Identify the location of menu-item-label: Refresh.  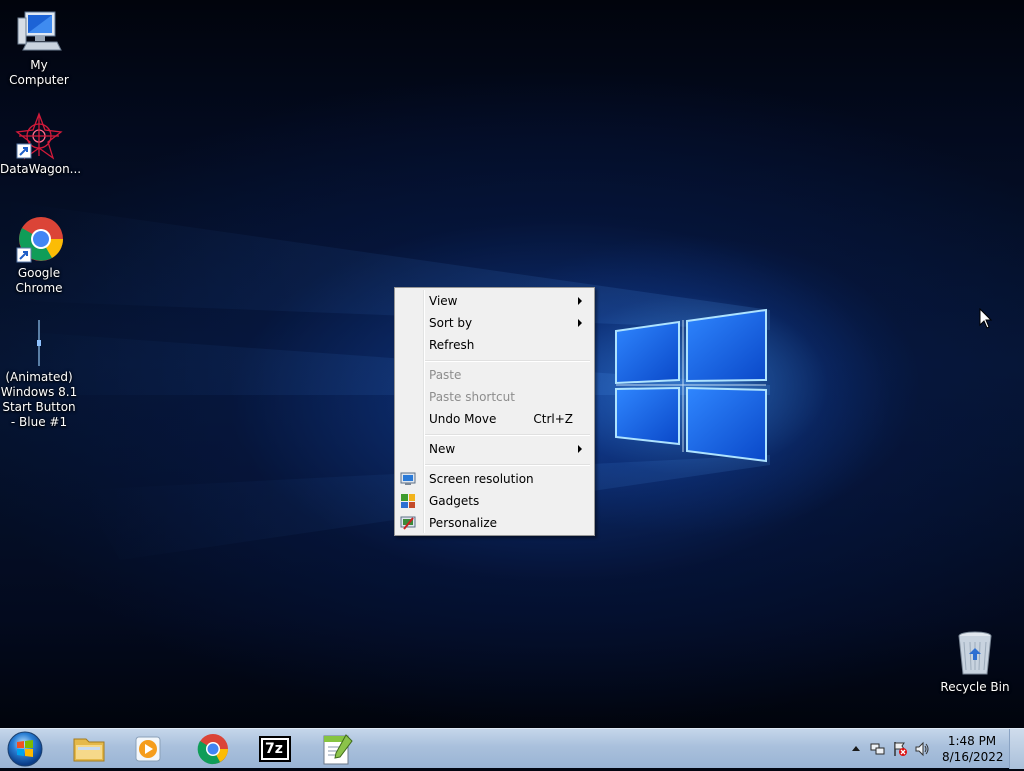
(452, 345).